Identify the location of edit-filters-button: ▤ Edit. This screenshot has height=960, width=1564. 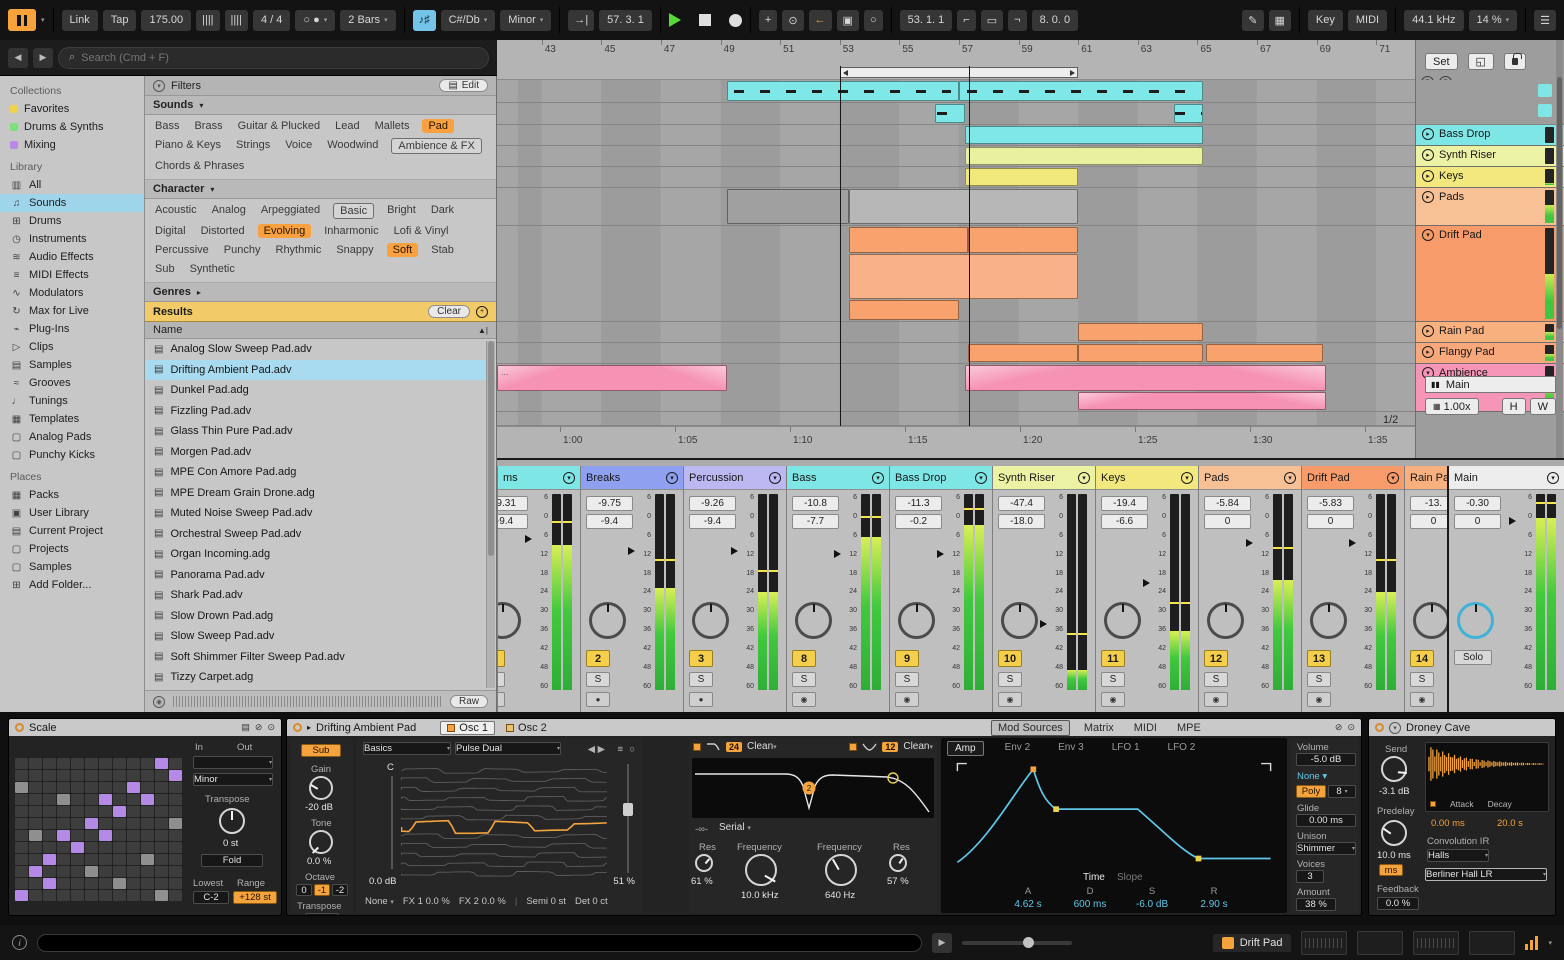
(463, 85).